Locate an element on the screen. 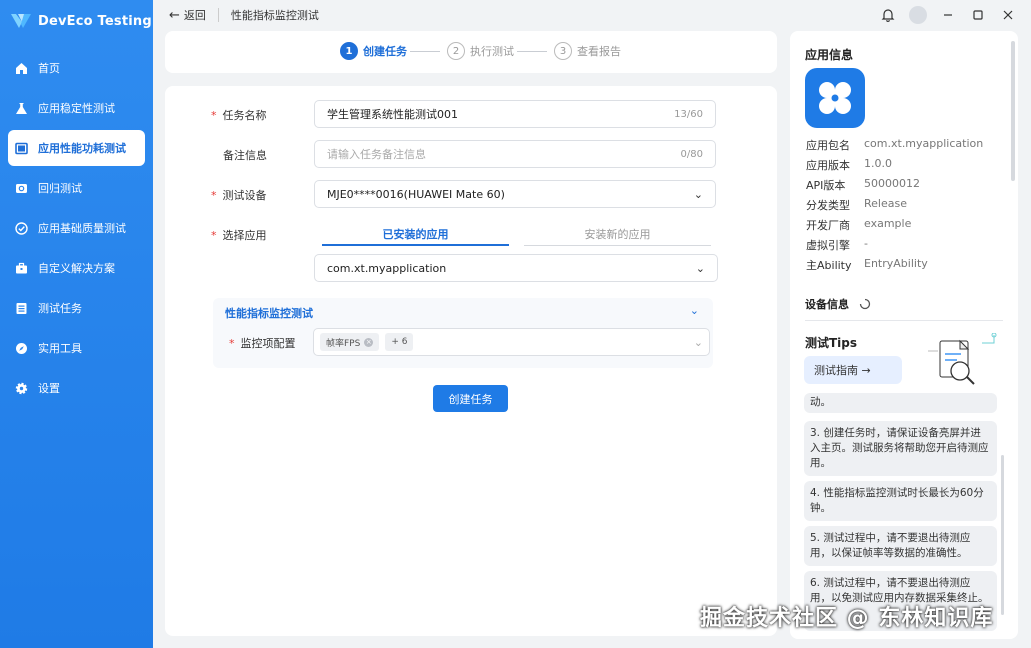 The image size is (1031, 648). sidebar-item-settings: 设置 is located at coordinates (76, 388).